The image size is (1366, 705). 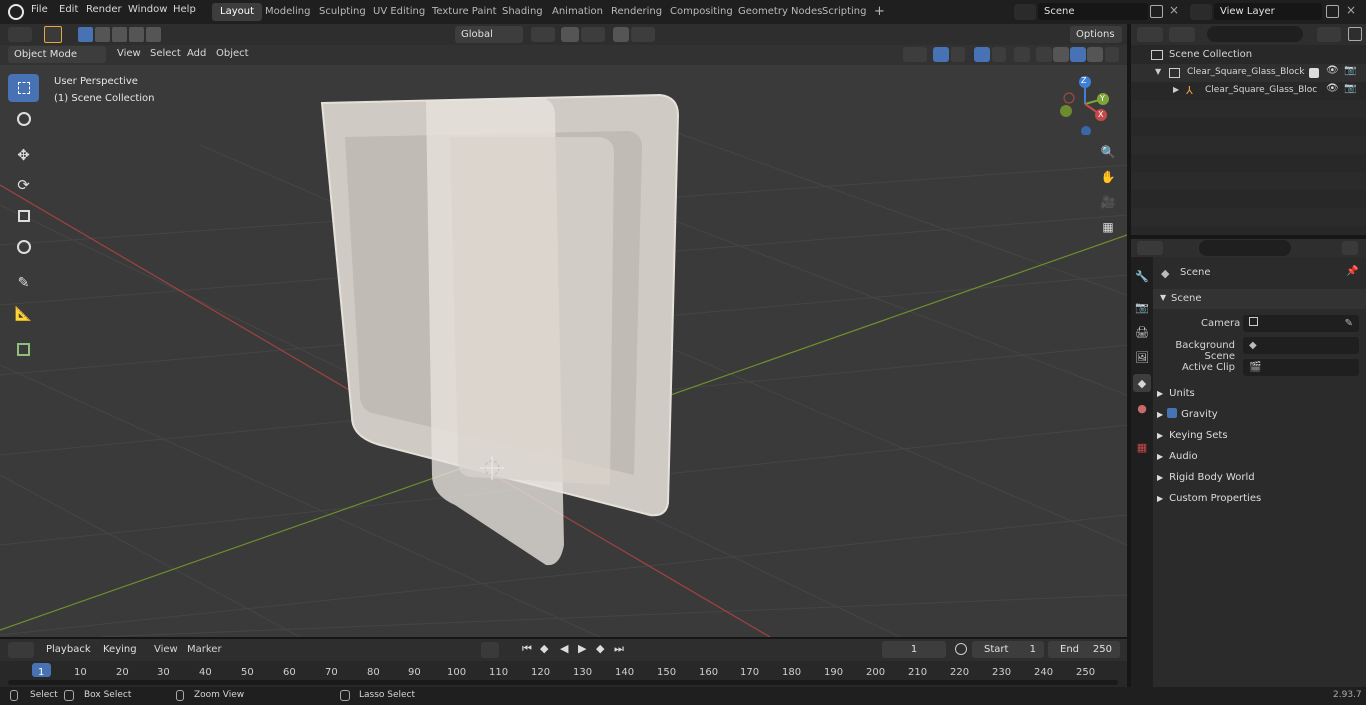 What do you see at coordinates (68, 9) in the screenshot?
I see `menu-edit: Edit` at bounding box center [68, 9].